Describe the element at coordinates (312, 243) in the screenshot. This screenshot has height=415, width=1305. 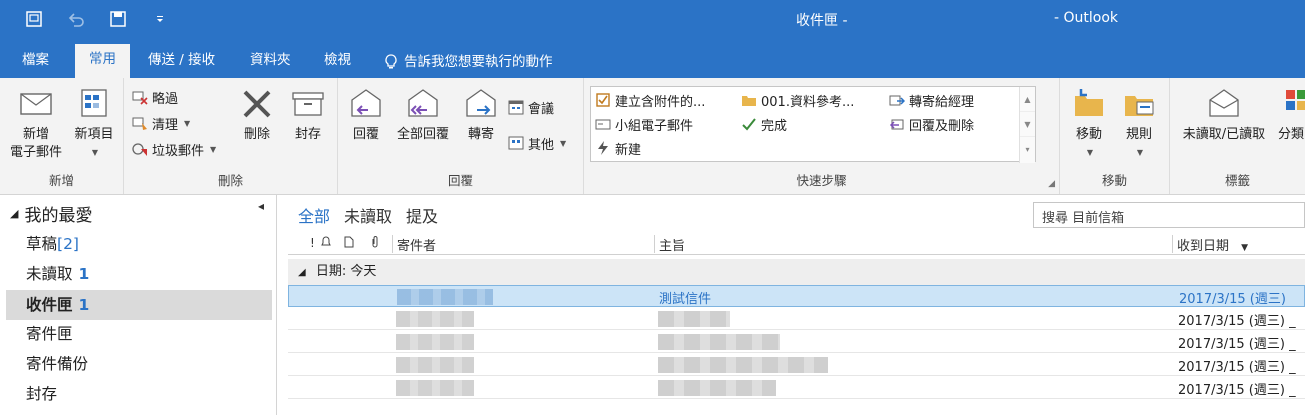
I see `importance-icon: !` at that location.